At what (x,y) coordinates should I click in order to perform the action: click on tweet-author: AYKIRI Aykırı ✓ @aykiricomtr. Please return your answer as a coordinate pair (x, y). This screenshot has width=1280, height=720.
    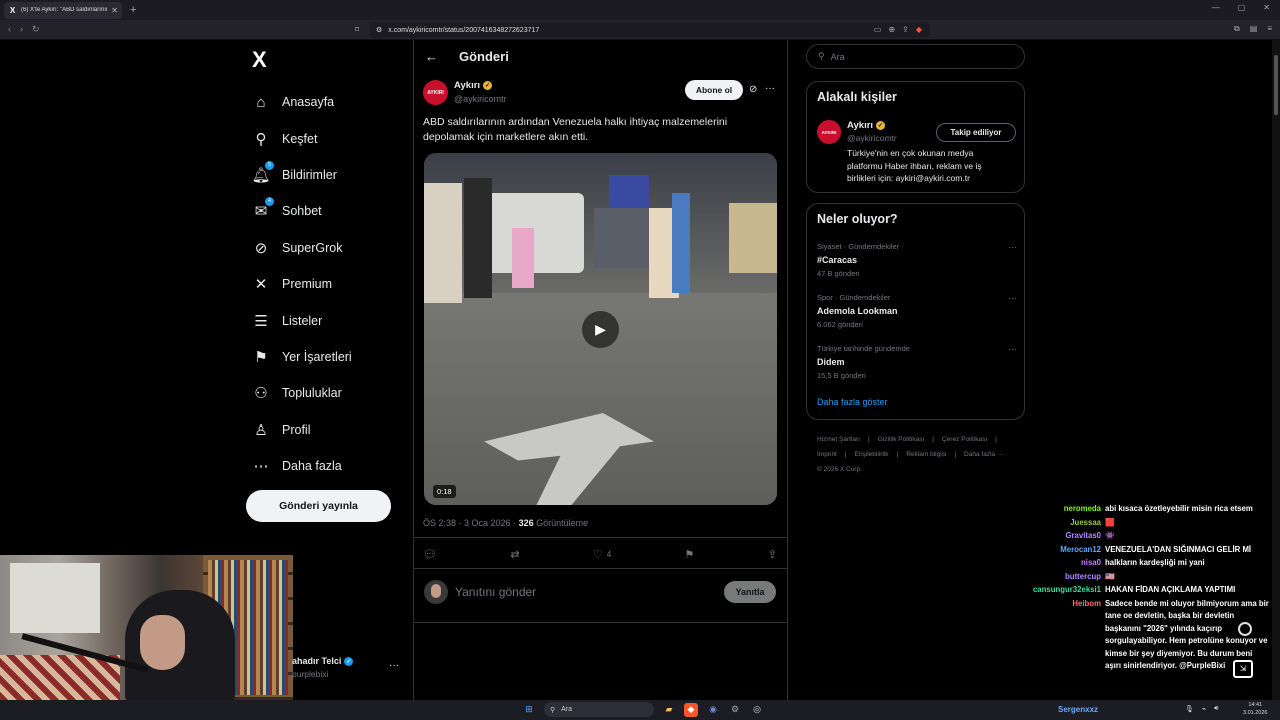
    Looking at the image, I should click on (465, 92).